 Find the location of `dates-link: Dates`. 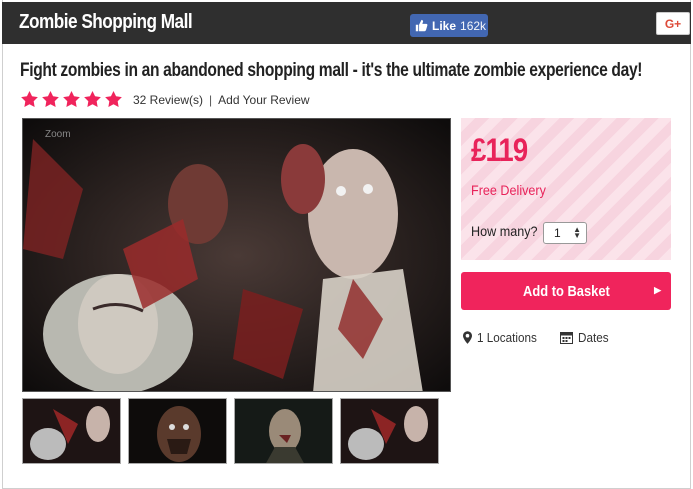

dates-link: Dates is located at coordinates (585, 337).